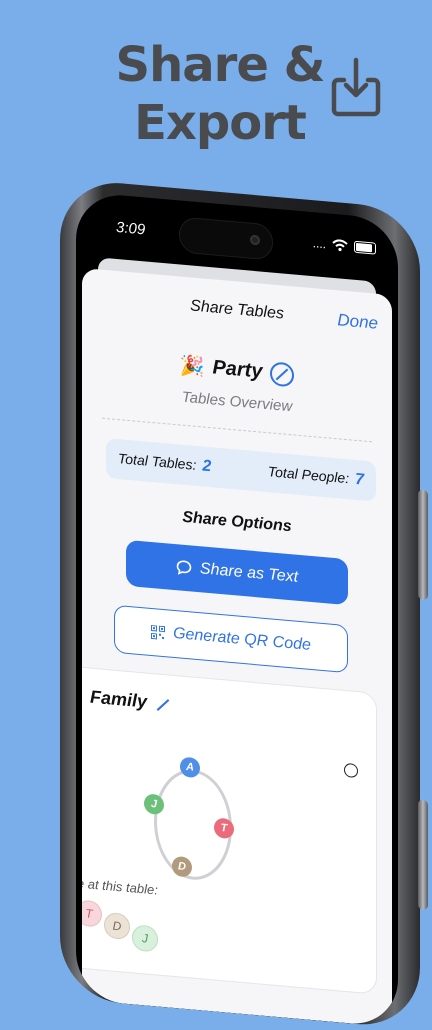 The height and width of the screenshot is (1030, 432). I want to click on totals-summary: Total Tables: 2 Total People: 7, so click(241, 470).